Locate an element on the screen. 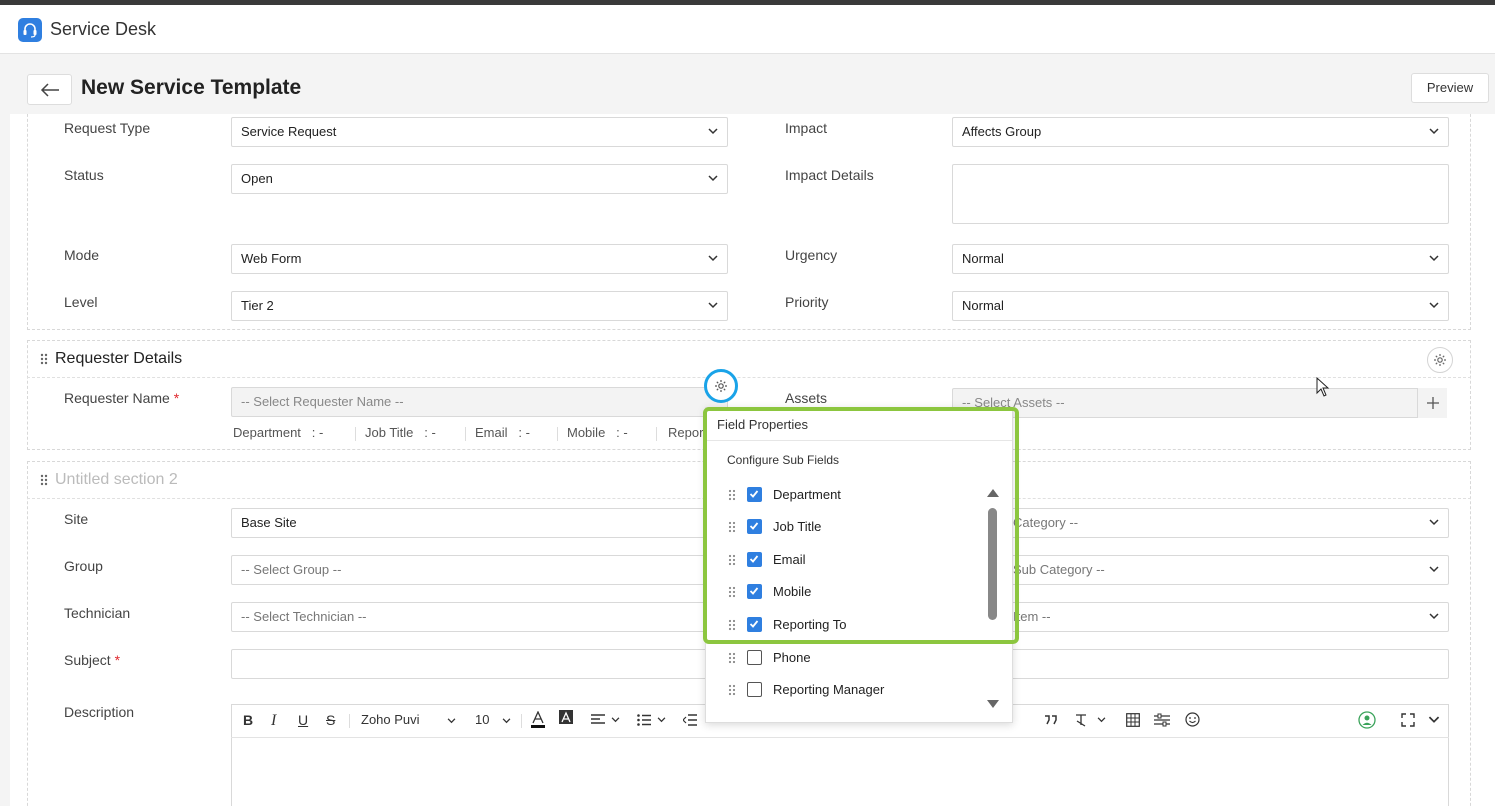  quote-icon is located at coordinates (1051, 720).